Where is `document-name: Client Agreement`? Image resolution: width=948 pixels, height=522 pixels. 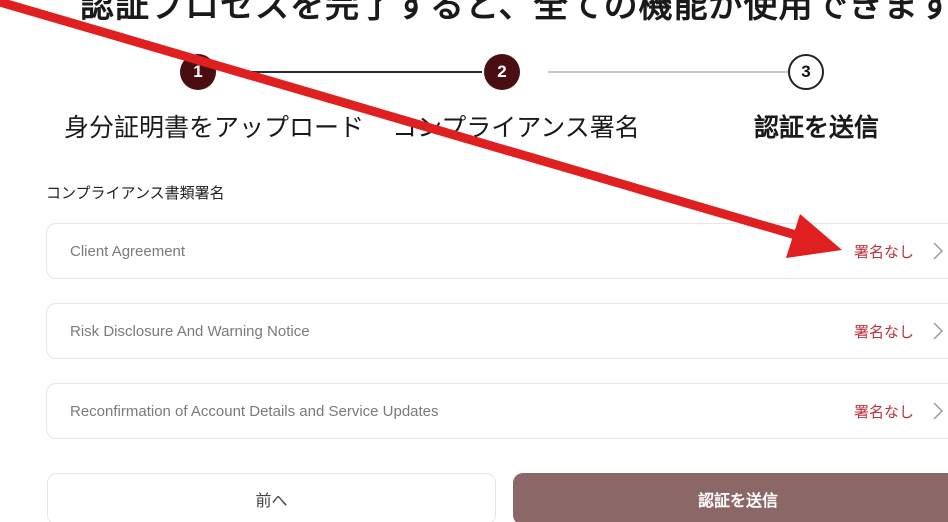 document-name: Client Agreement is located at coordinates (128, 251).